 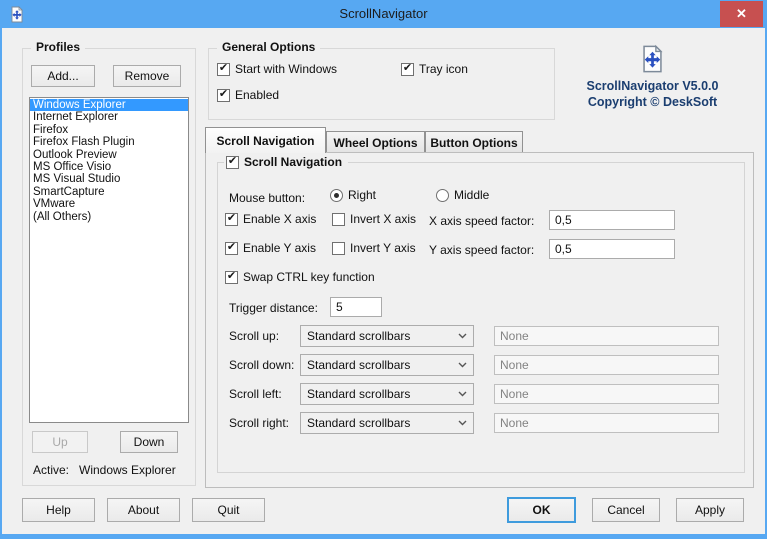 I want to click on close-icon: ✕, so click(x=741, y=13).